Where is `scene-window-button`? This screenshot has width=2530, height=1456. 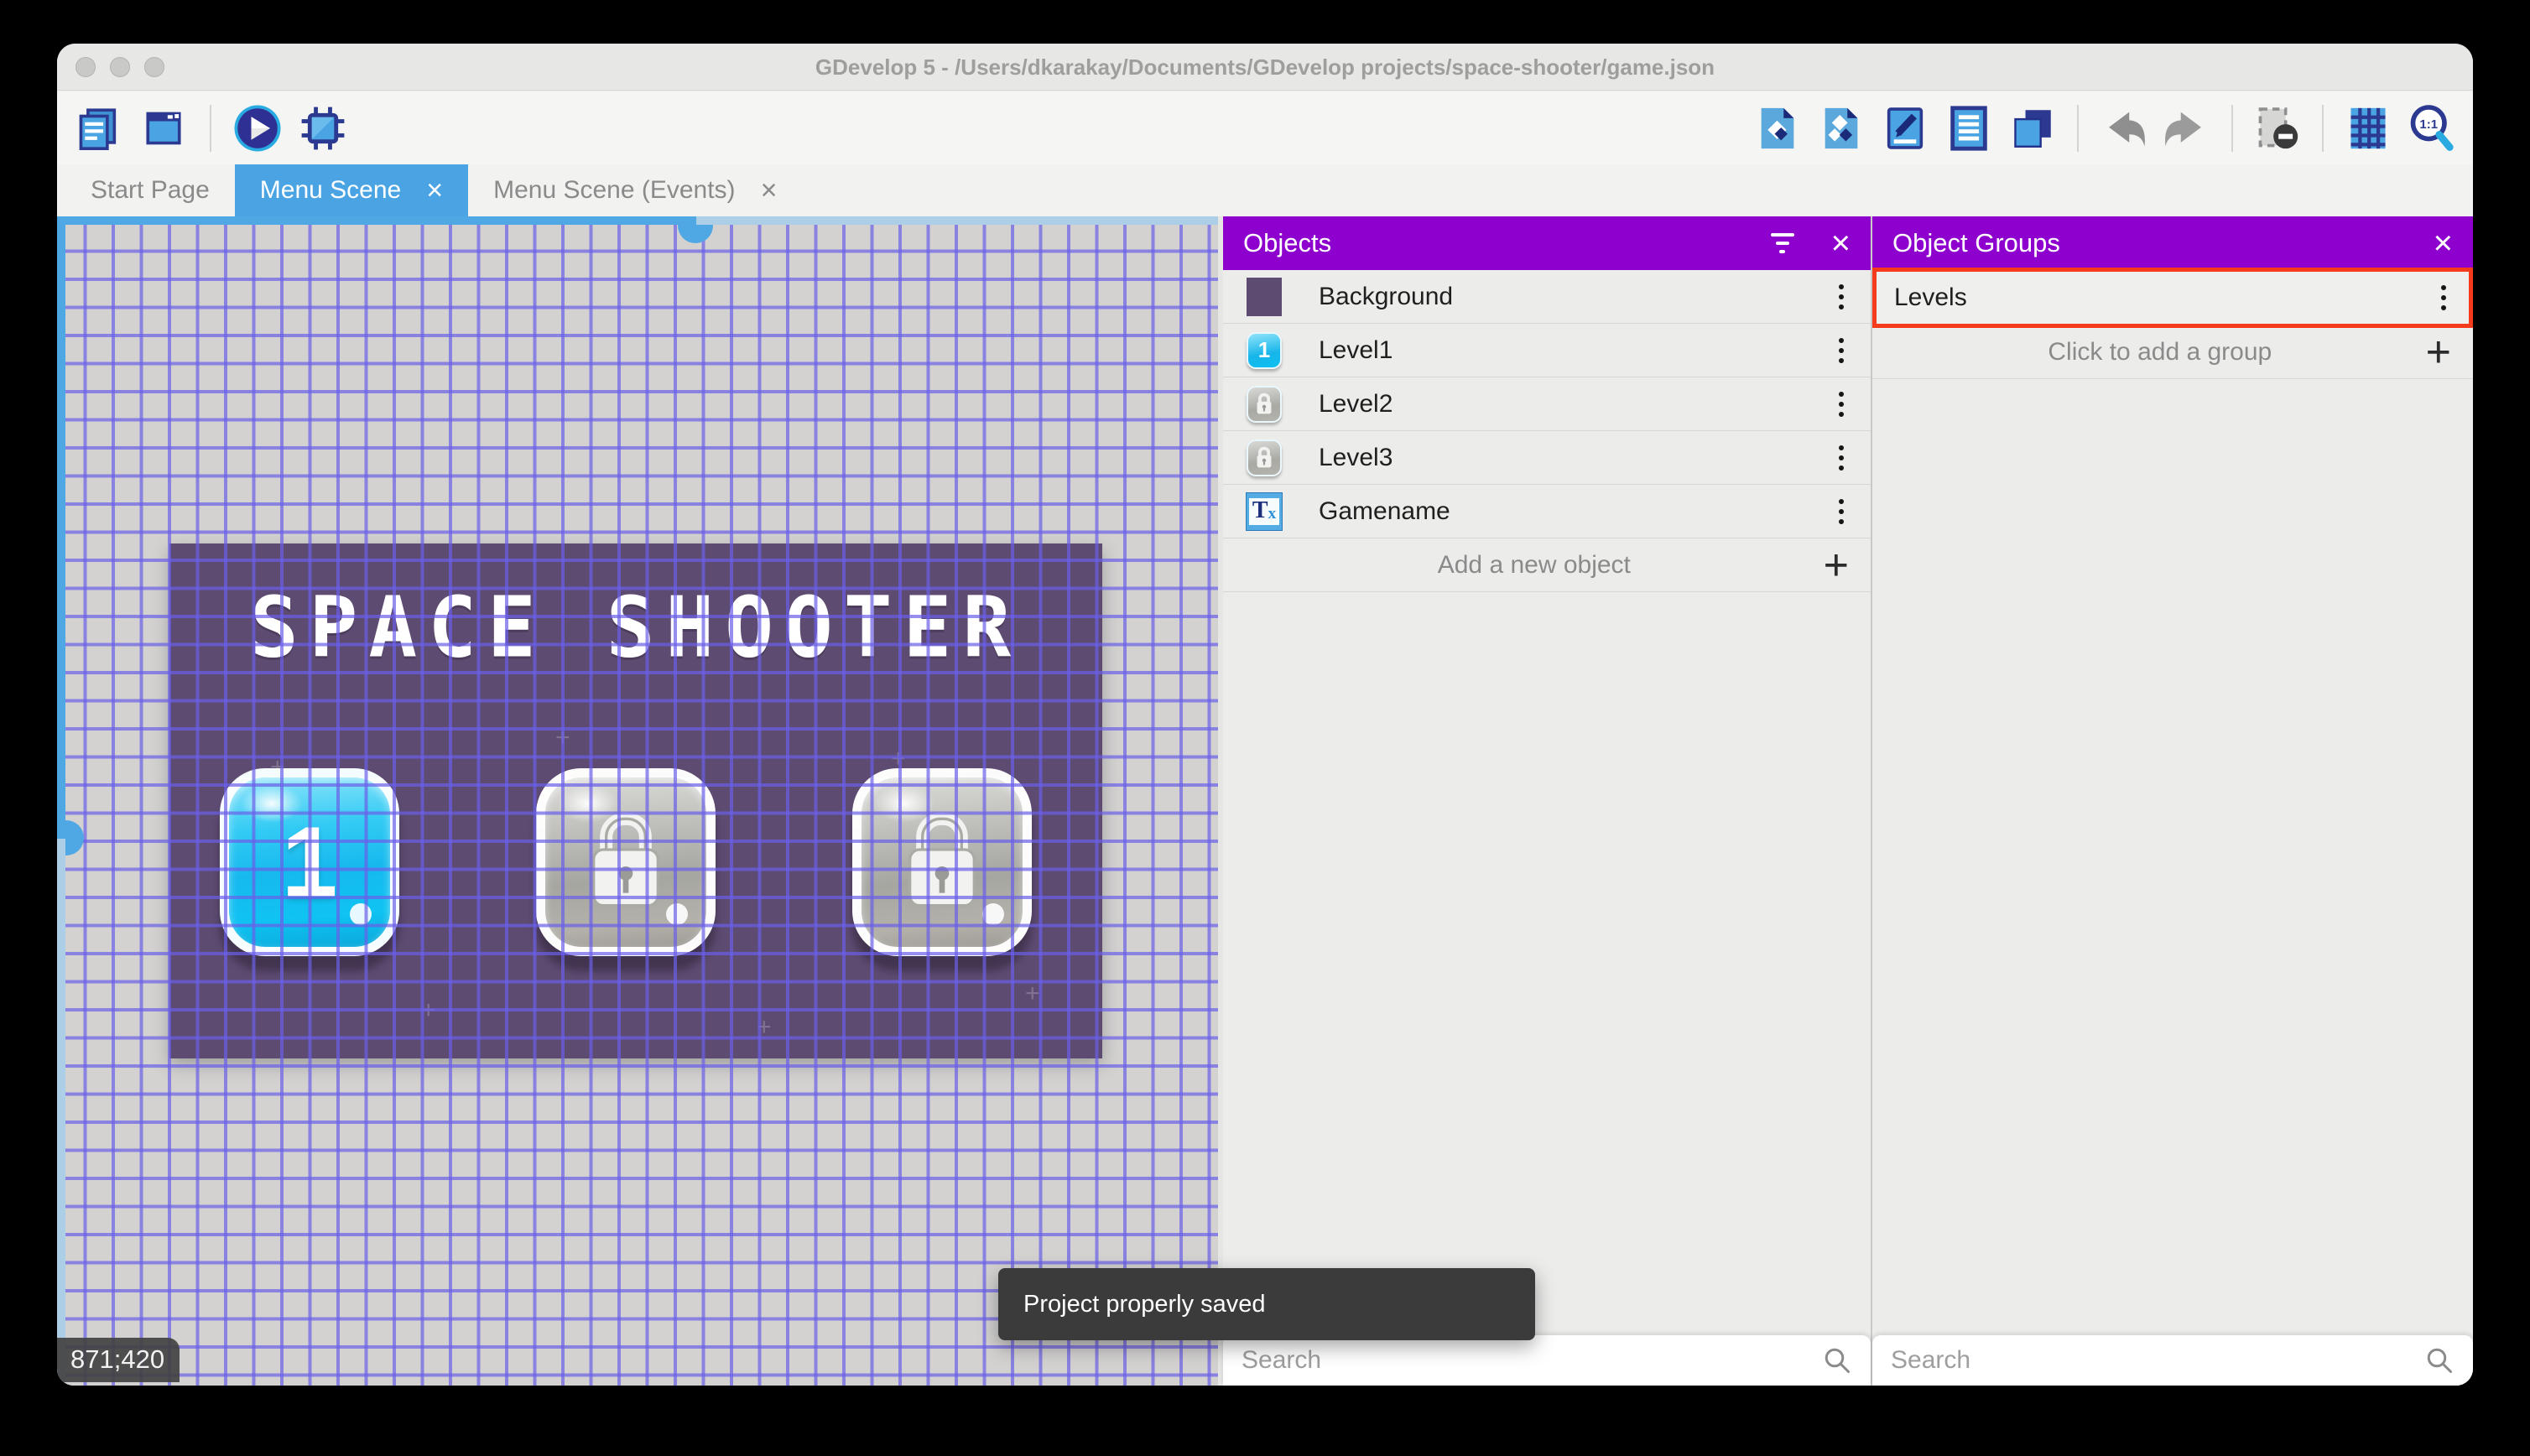
scene-window-button is located at coordinates (164, 128).